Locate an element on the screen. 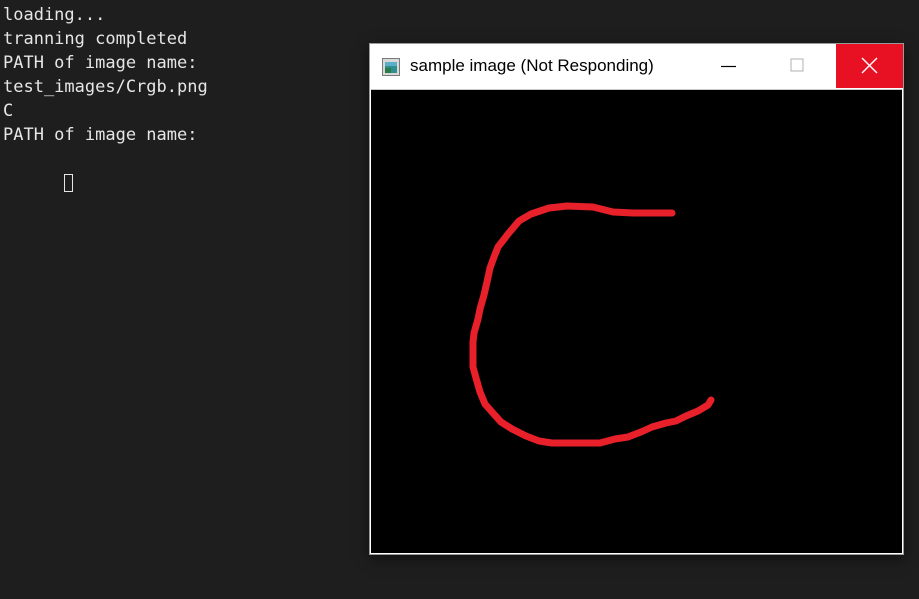 The image size is (919, 599). window-titlebar: sample image (Not Responding) is located at coordinates (636, 66).